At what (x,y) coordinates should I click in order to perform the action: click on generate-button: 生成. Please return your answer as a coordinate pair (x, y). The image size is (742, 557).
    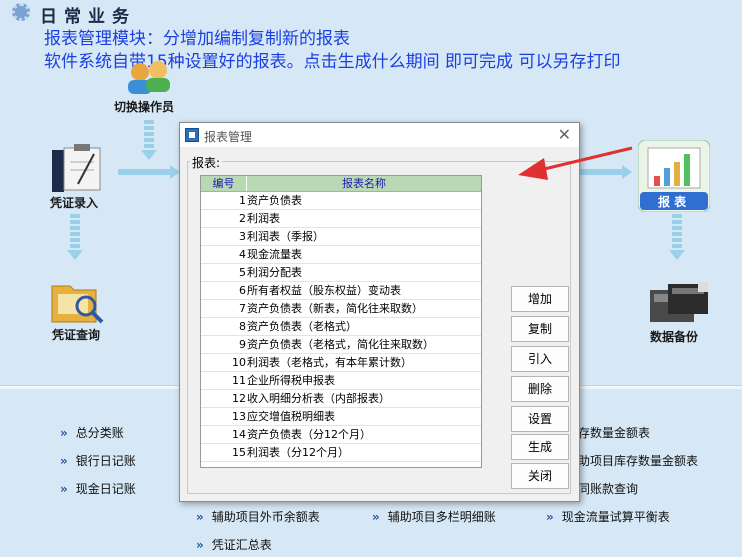
    Looking at the image, I should click on (540, 447).